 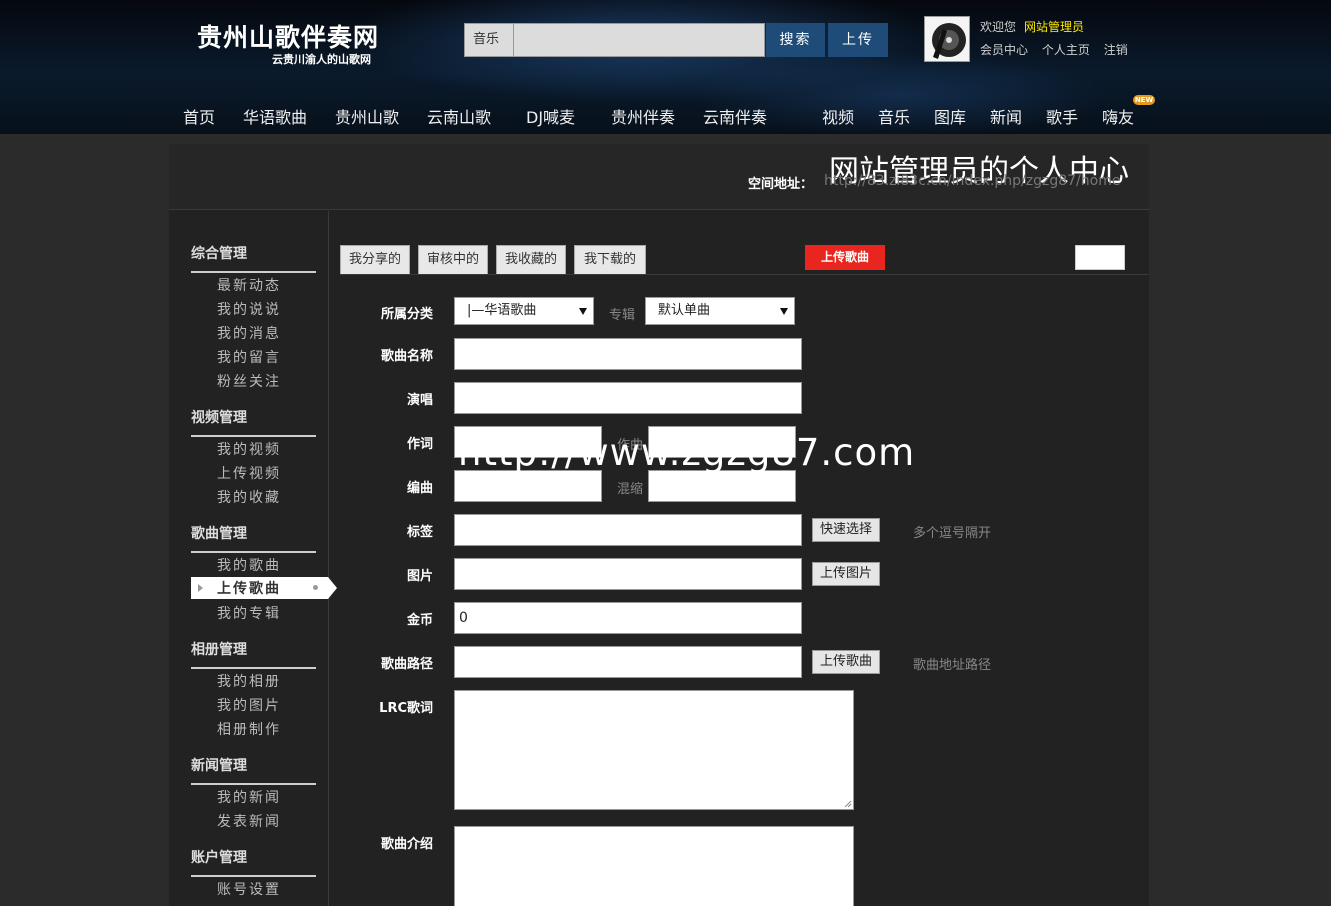 I want to click on mixer-input, so click(x=722, y=486).